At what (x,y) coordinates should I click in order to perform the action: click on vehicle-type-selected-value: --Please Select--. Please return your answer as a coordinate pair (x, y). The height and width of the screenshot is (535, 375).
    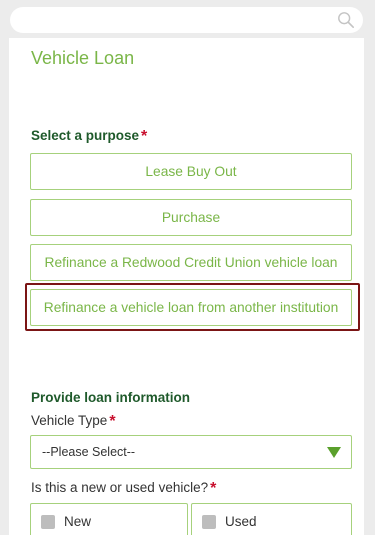
    Looking at the image, I should click on (89, 452).